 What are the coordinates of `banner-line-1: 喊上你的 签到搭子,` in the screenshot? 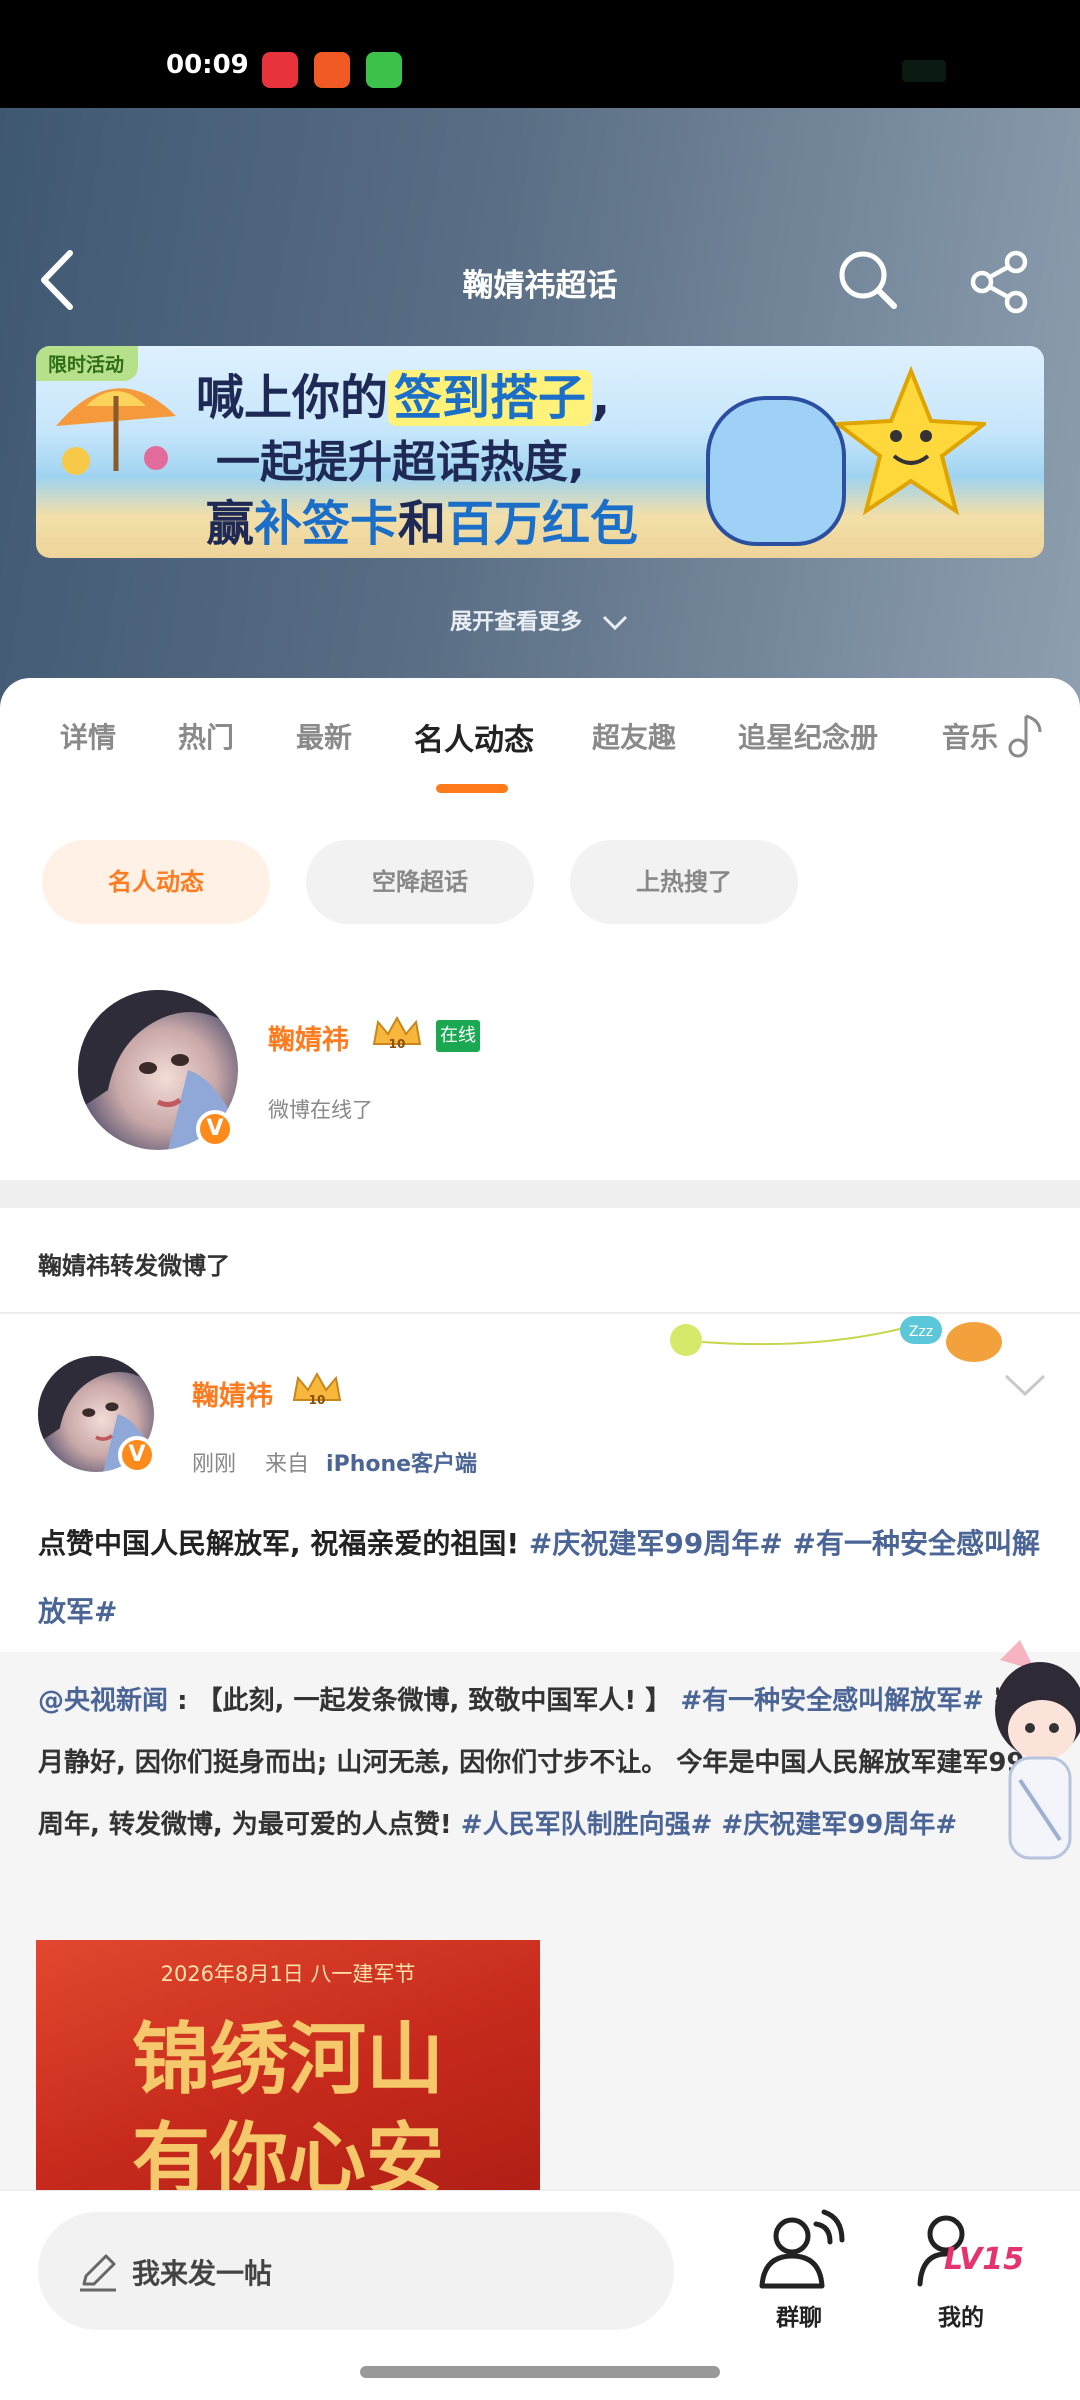 It's located at (403, 398).